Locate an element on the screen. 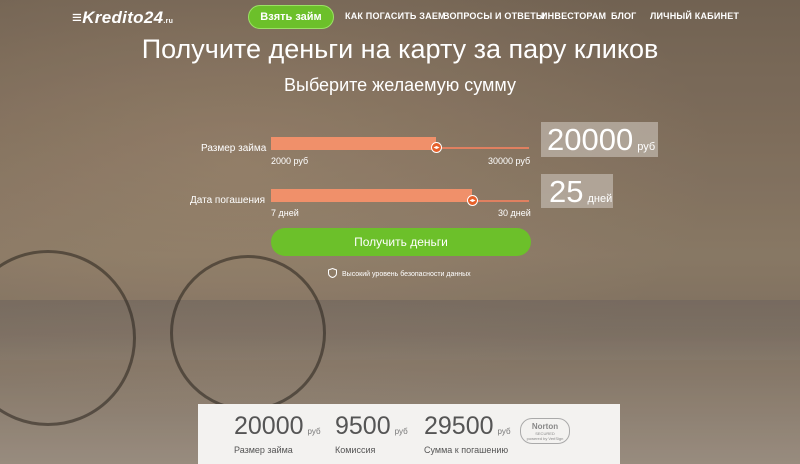 Image resolution: width=800 pixels, height=464 pixels. norton-badge-title: Norton is located at coordinates (545, 426).